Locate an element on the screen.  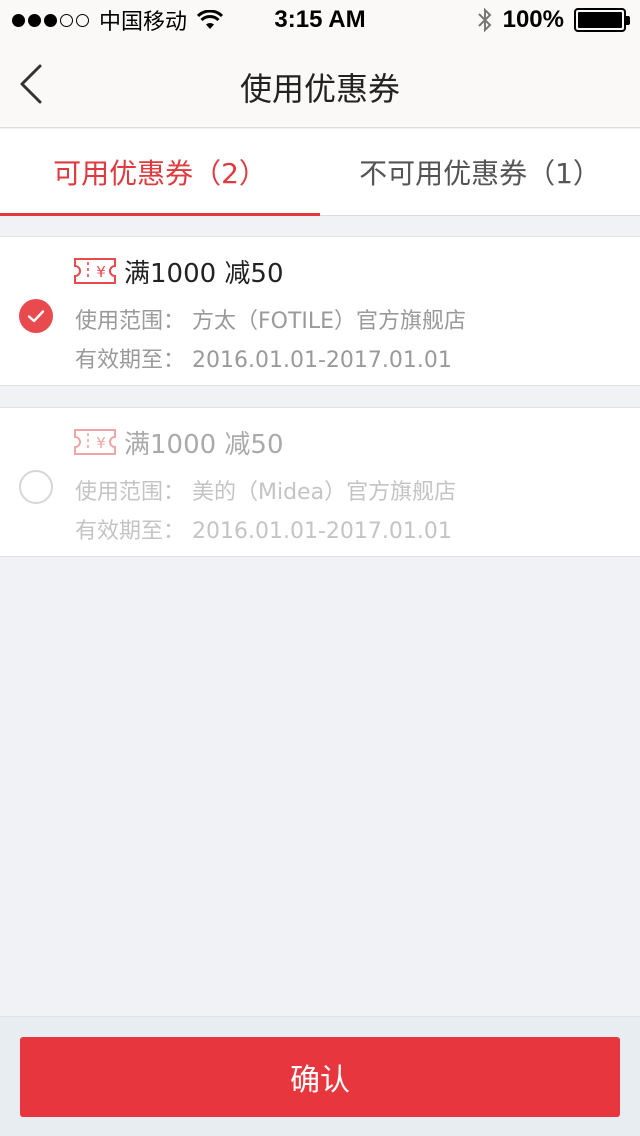
status-bar: 中国移动 3:15 AM 100% is located at coordinates (320, 20).